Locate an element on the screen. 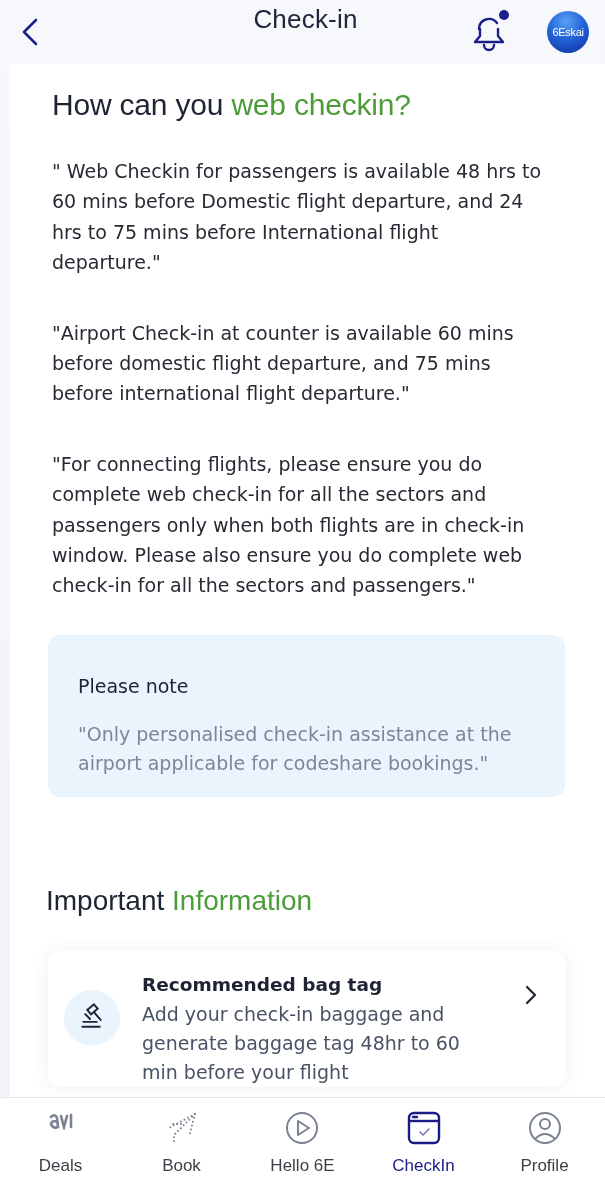  nav-tab: CheckIn is located at coordinates (423, 1145).